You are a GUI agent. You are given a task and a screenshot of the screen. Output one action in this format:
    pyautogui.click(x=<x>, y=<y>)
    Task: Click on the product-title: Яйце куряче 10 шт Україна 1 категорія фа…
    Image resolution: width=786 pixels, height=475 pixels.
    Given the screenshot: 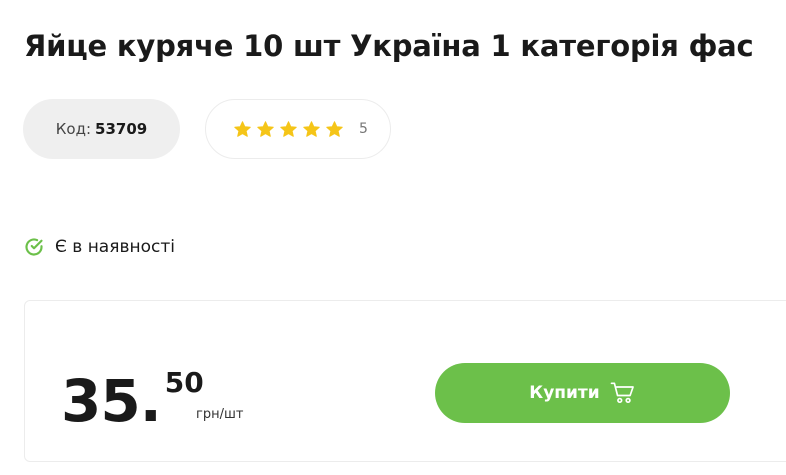 What is the action you would take?
    pyautogui.click(x=389, y=46)
    